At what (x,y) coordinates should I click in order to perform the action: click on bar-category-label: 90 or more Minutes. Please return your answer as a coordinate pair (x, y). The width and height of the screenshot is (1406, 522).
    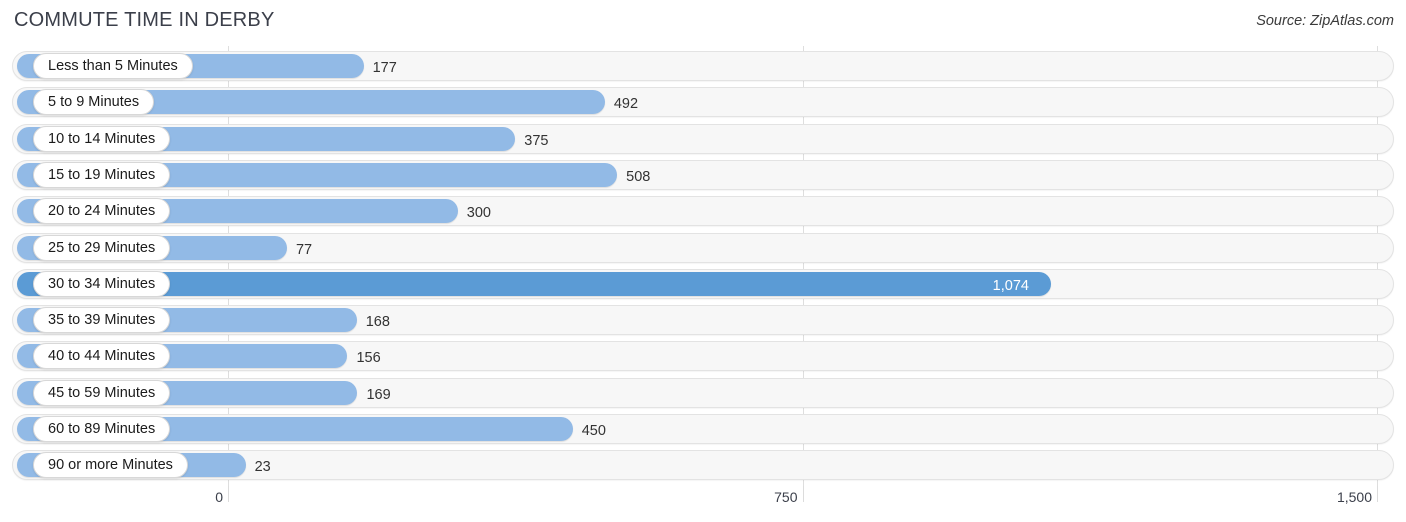
    Looking at the image, I should click on (110, 465).